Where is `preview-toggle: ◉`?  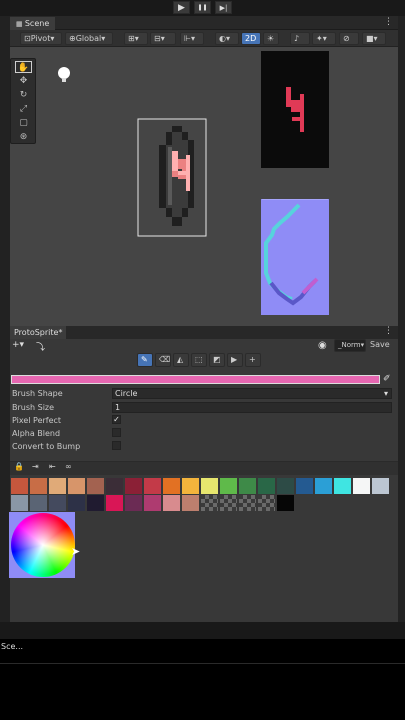 preview-toggle: ◉ is located at coordinates (322, 345).